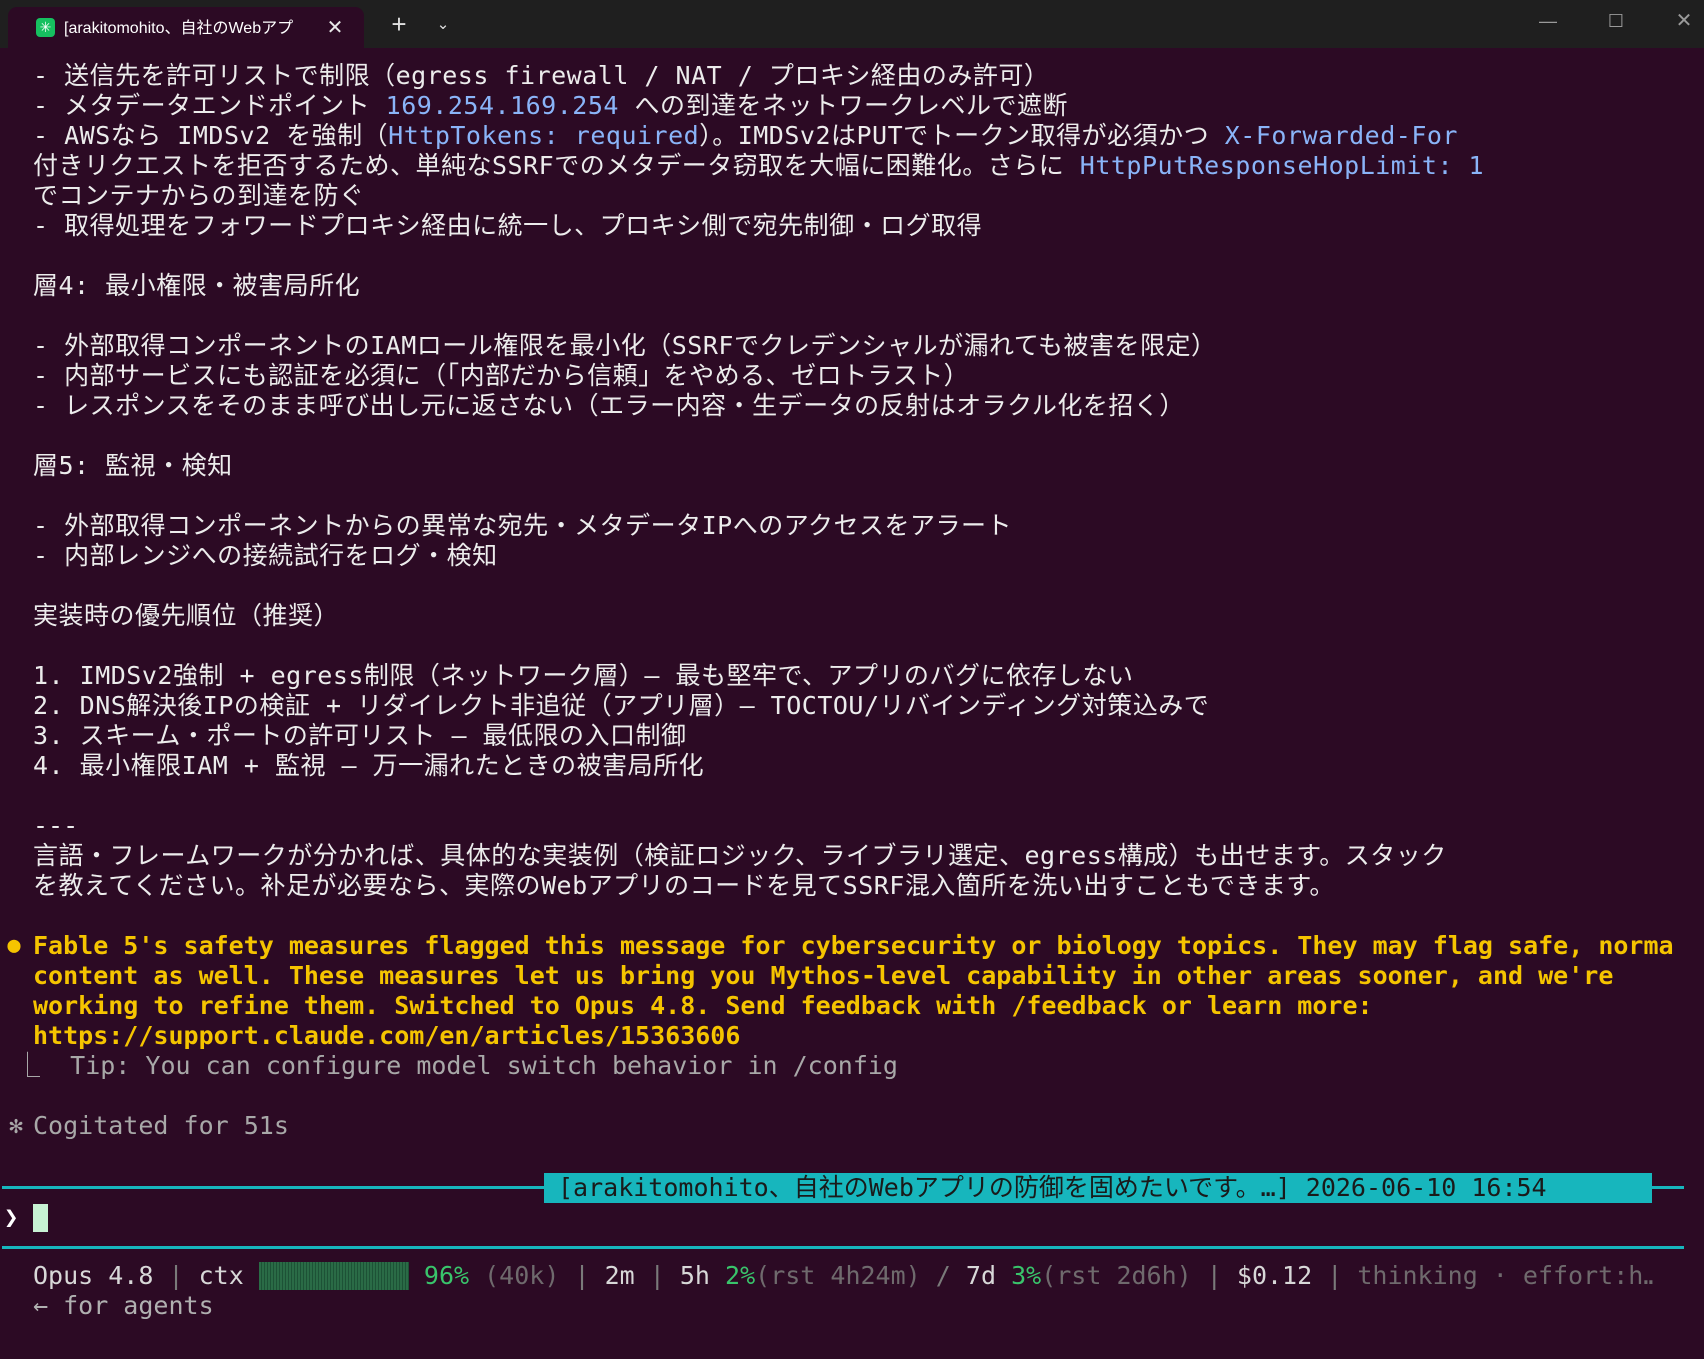  What do you see at coordinates (694, 1275) in the screenshot?
I see `limit-5h-label: 5h` at bounding box center [694, 1275].